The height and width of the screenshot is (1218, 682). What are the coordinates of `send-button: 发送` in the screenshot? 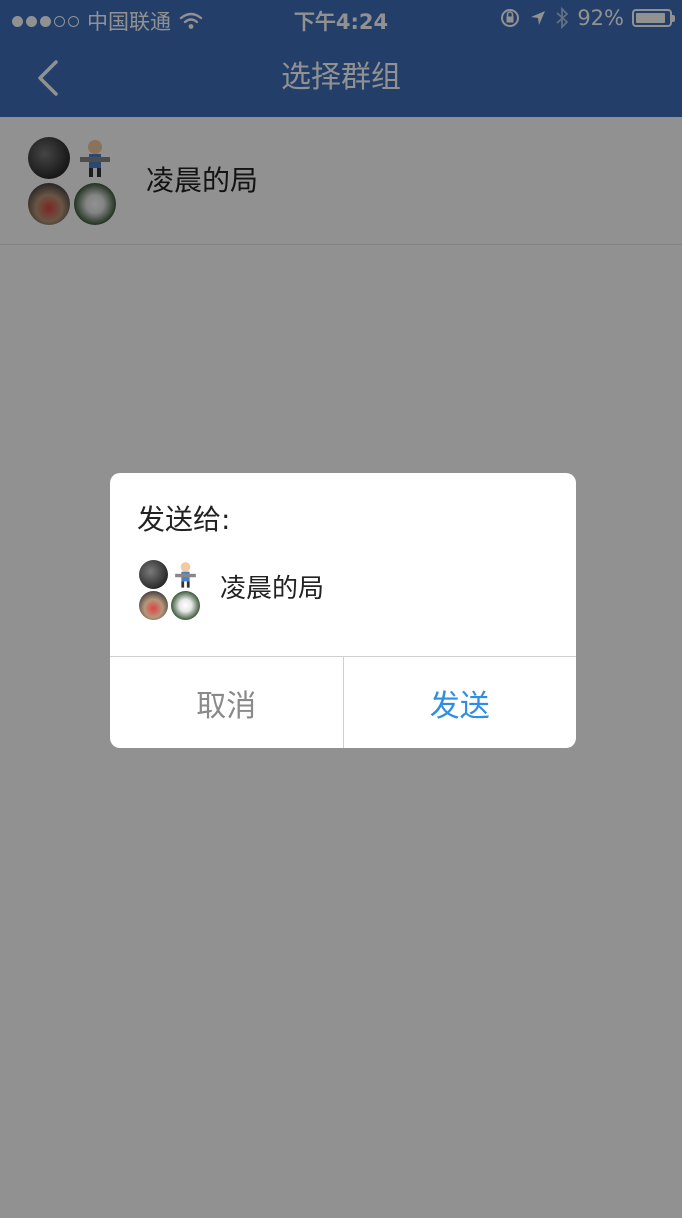 It's located at (460, 702).